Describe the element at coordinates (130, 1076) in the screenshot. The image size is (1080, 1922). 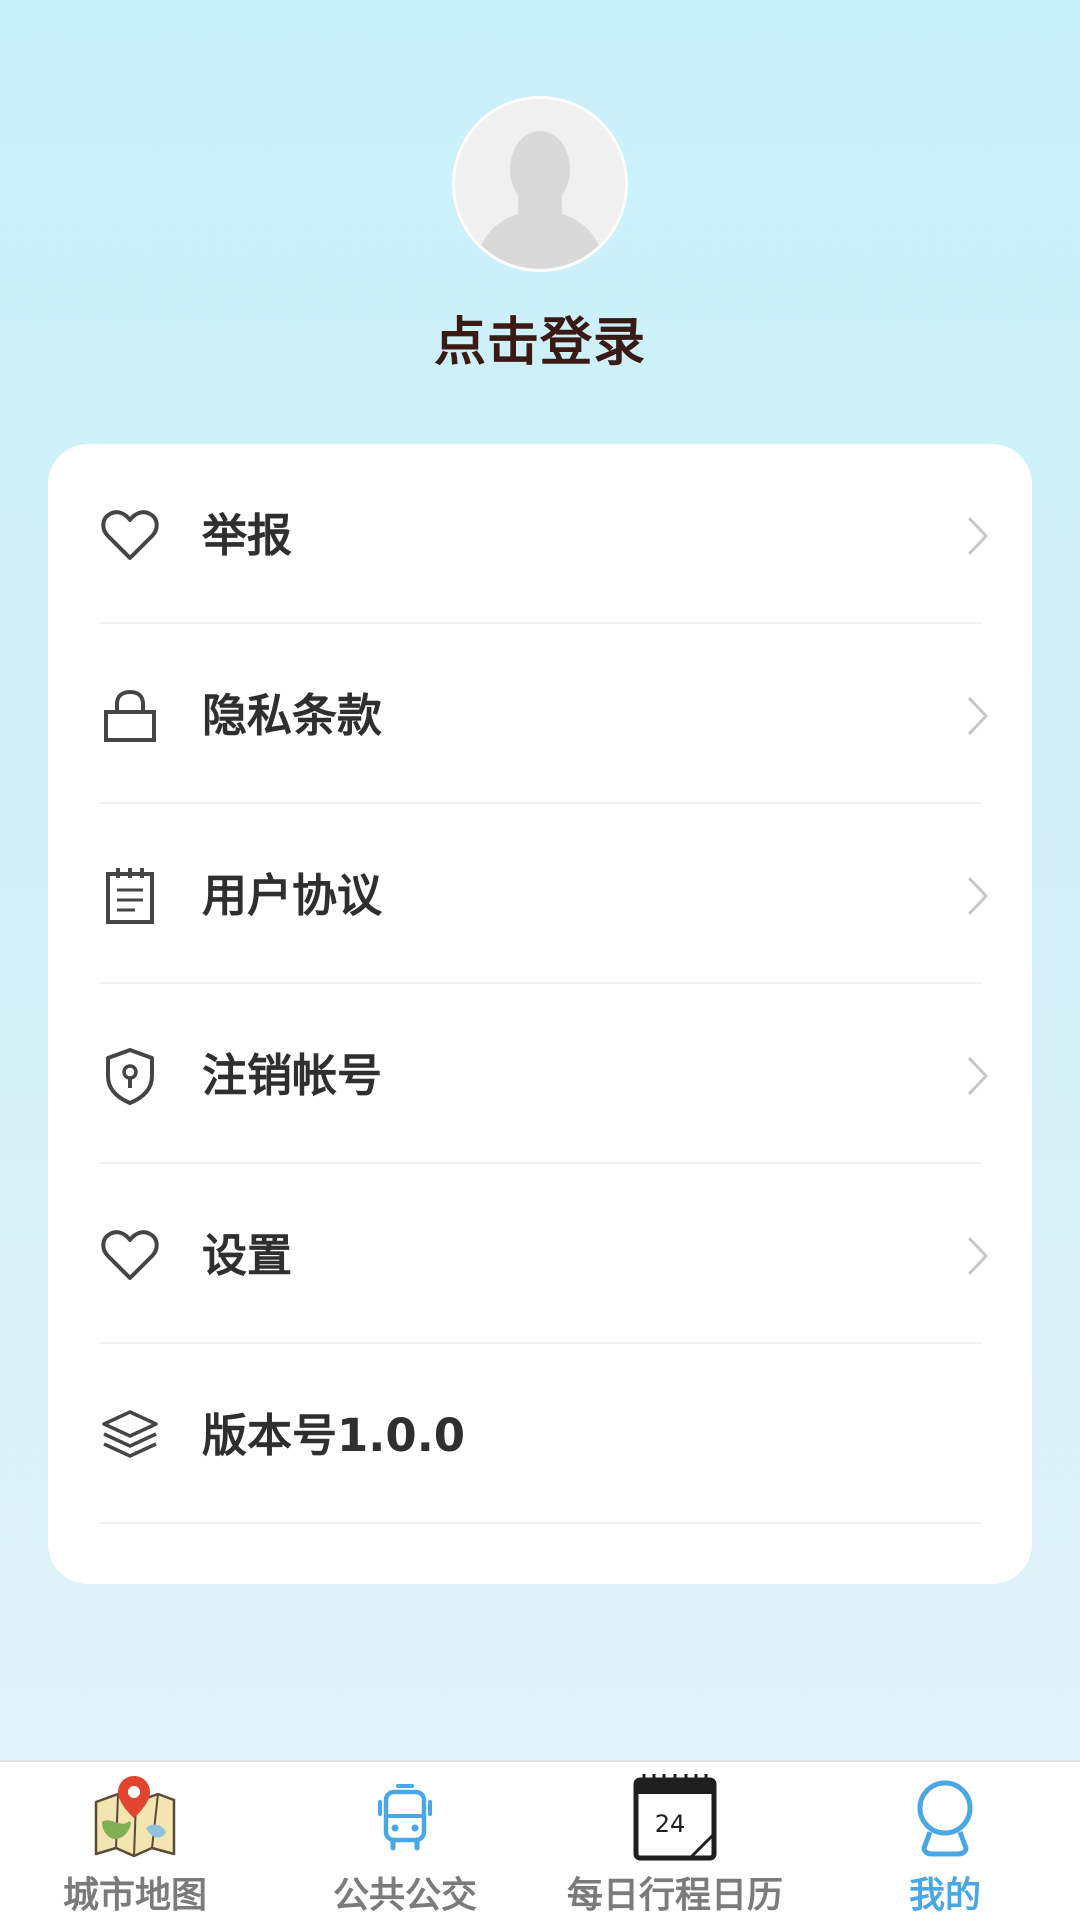
I see `shield-keyhole-icon` at that location.